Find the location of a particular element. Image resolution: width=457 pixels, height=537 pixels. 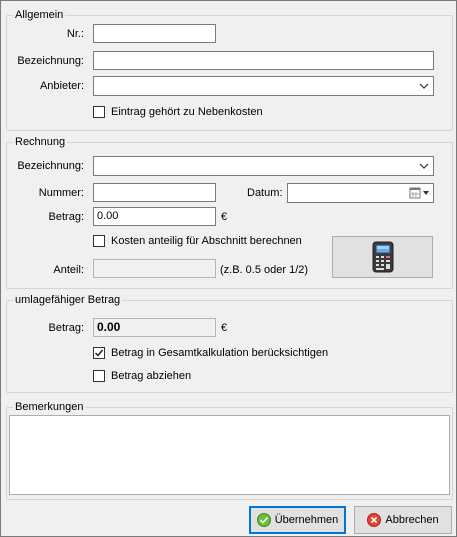

uebernehmen-label: Übernehmen is located at coordinates (306, 520).